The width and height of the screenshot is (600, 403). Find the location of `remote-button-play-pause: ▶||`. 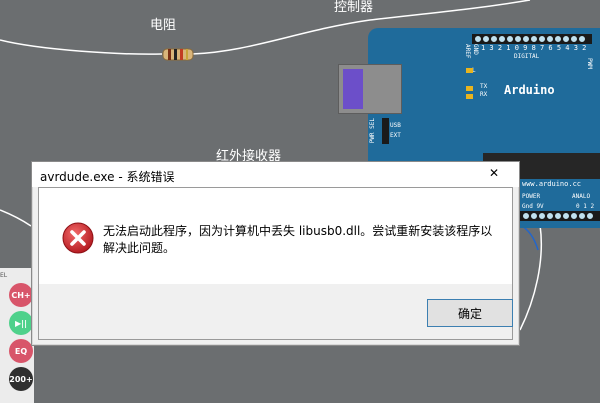

remote-button-play-pause: ▶|| is located at coordinates (21, 323).